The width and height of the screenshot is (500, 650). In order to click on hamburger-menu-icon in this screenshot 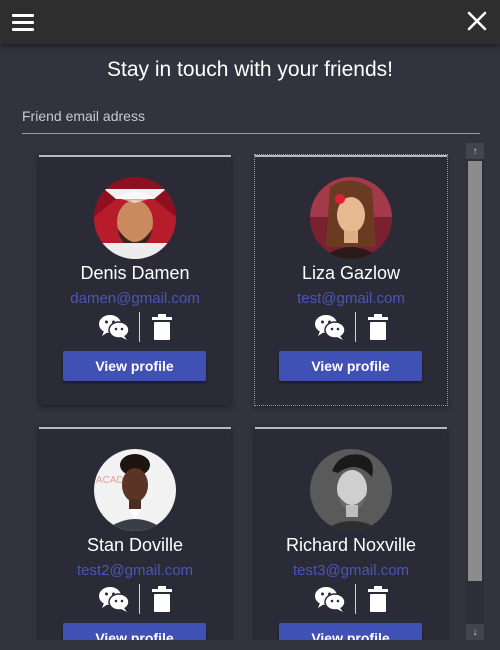, I will do `click(23, 22)`.